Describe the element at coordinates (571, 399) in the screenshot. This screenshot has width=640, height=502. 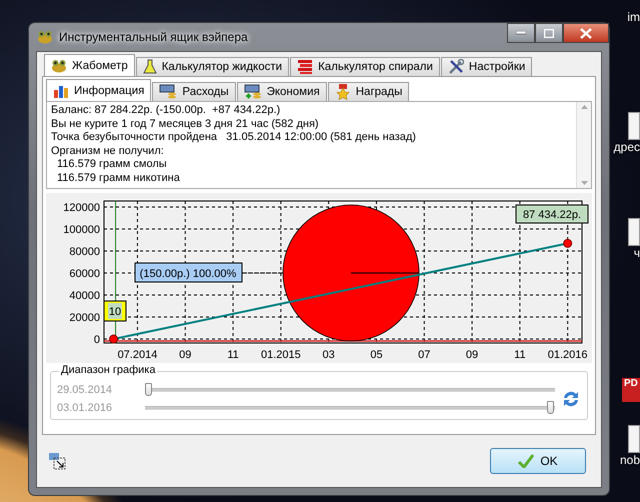
I see `refresh-icon` at that location.